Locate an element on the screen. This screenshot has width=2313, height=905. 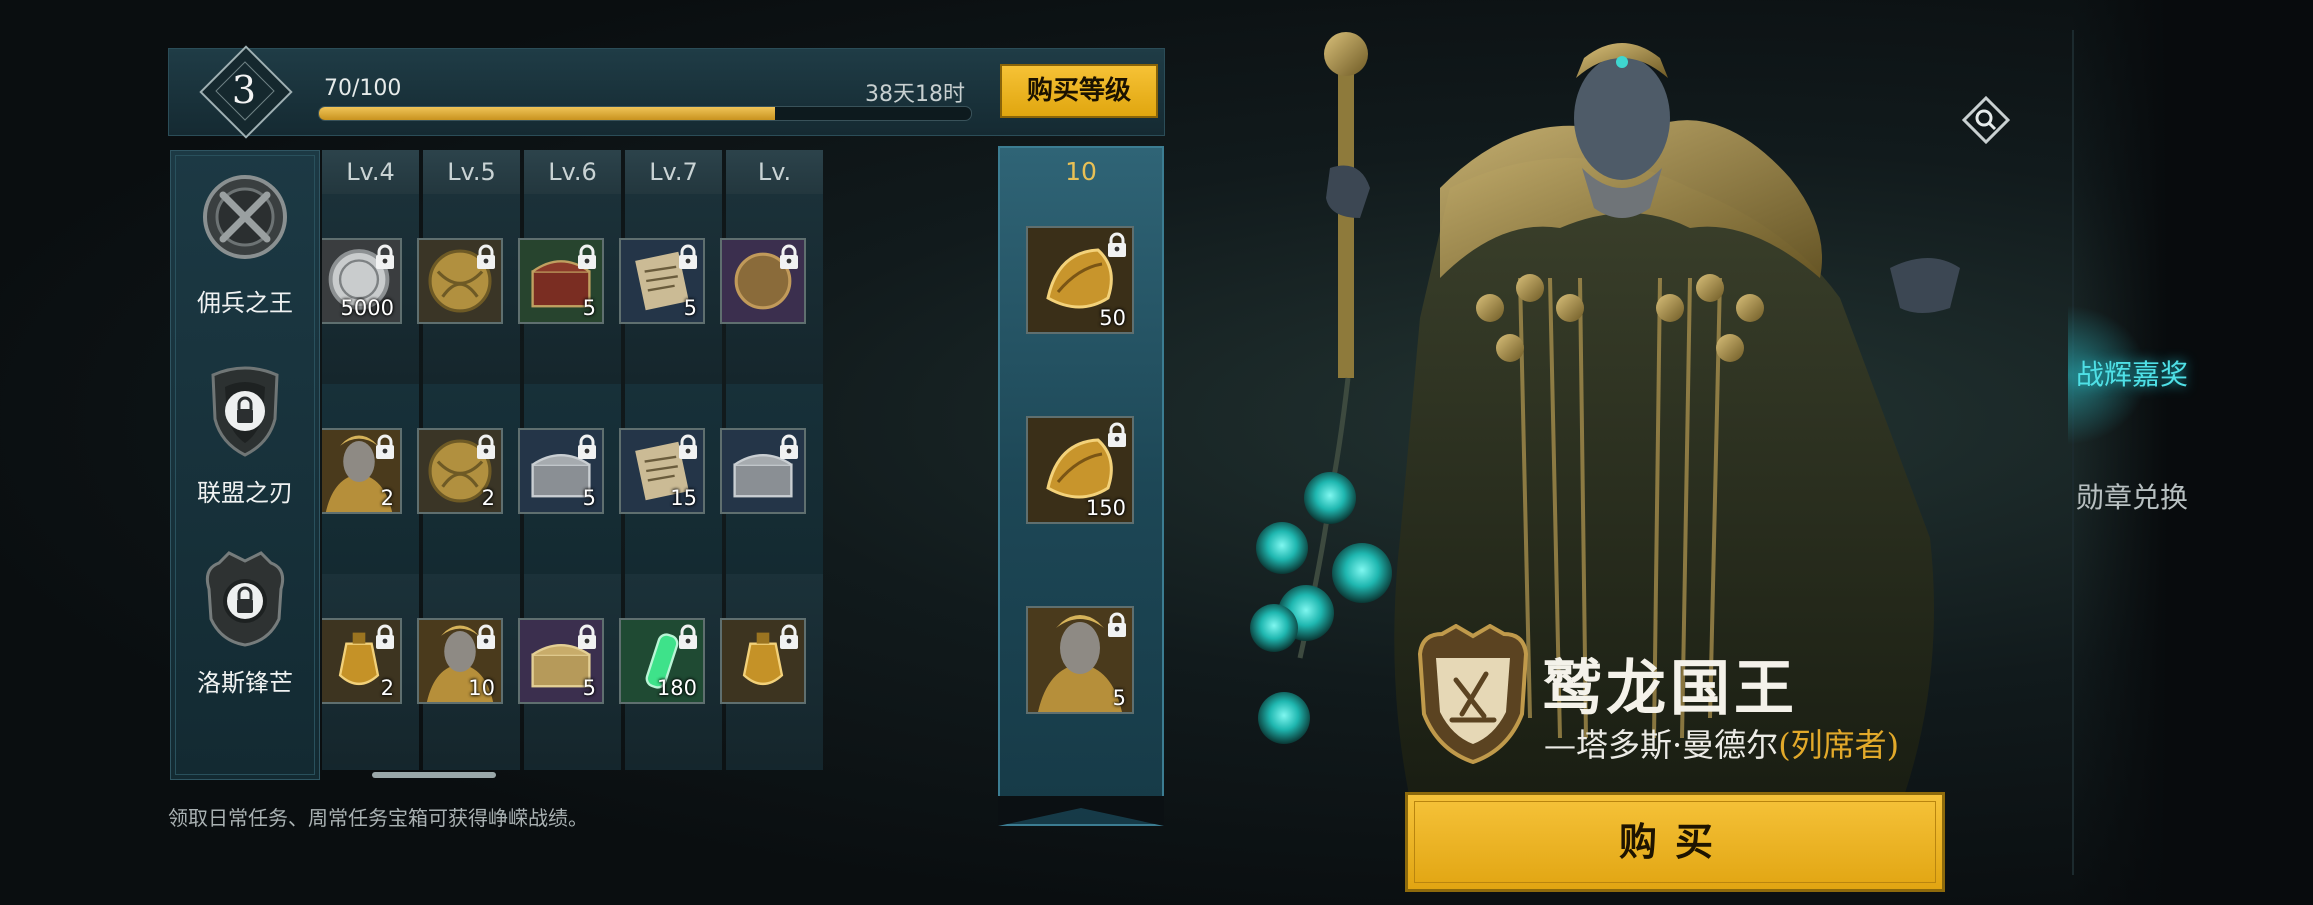
reward-cell: 15 is located at coordinates (670, 479).